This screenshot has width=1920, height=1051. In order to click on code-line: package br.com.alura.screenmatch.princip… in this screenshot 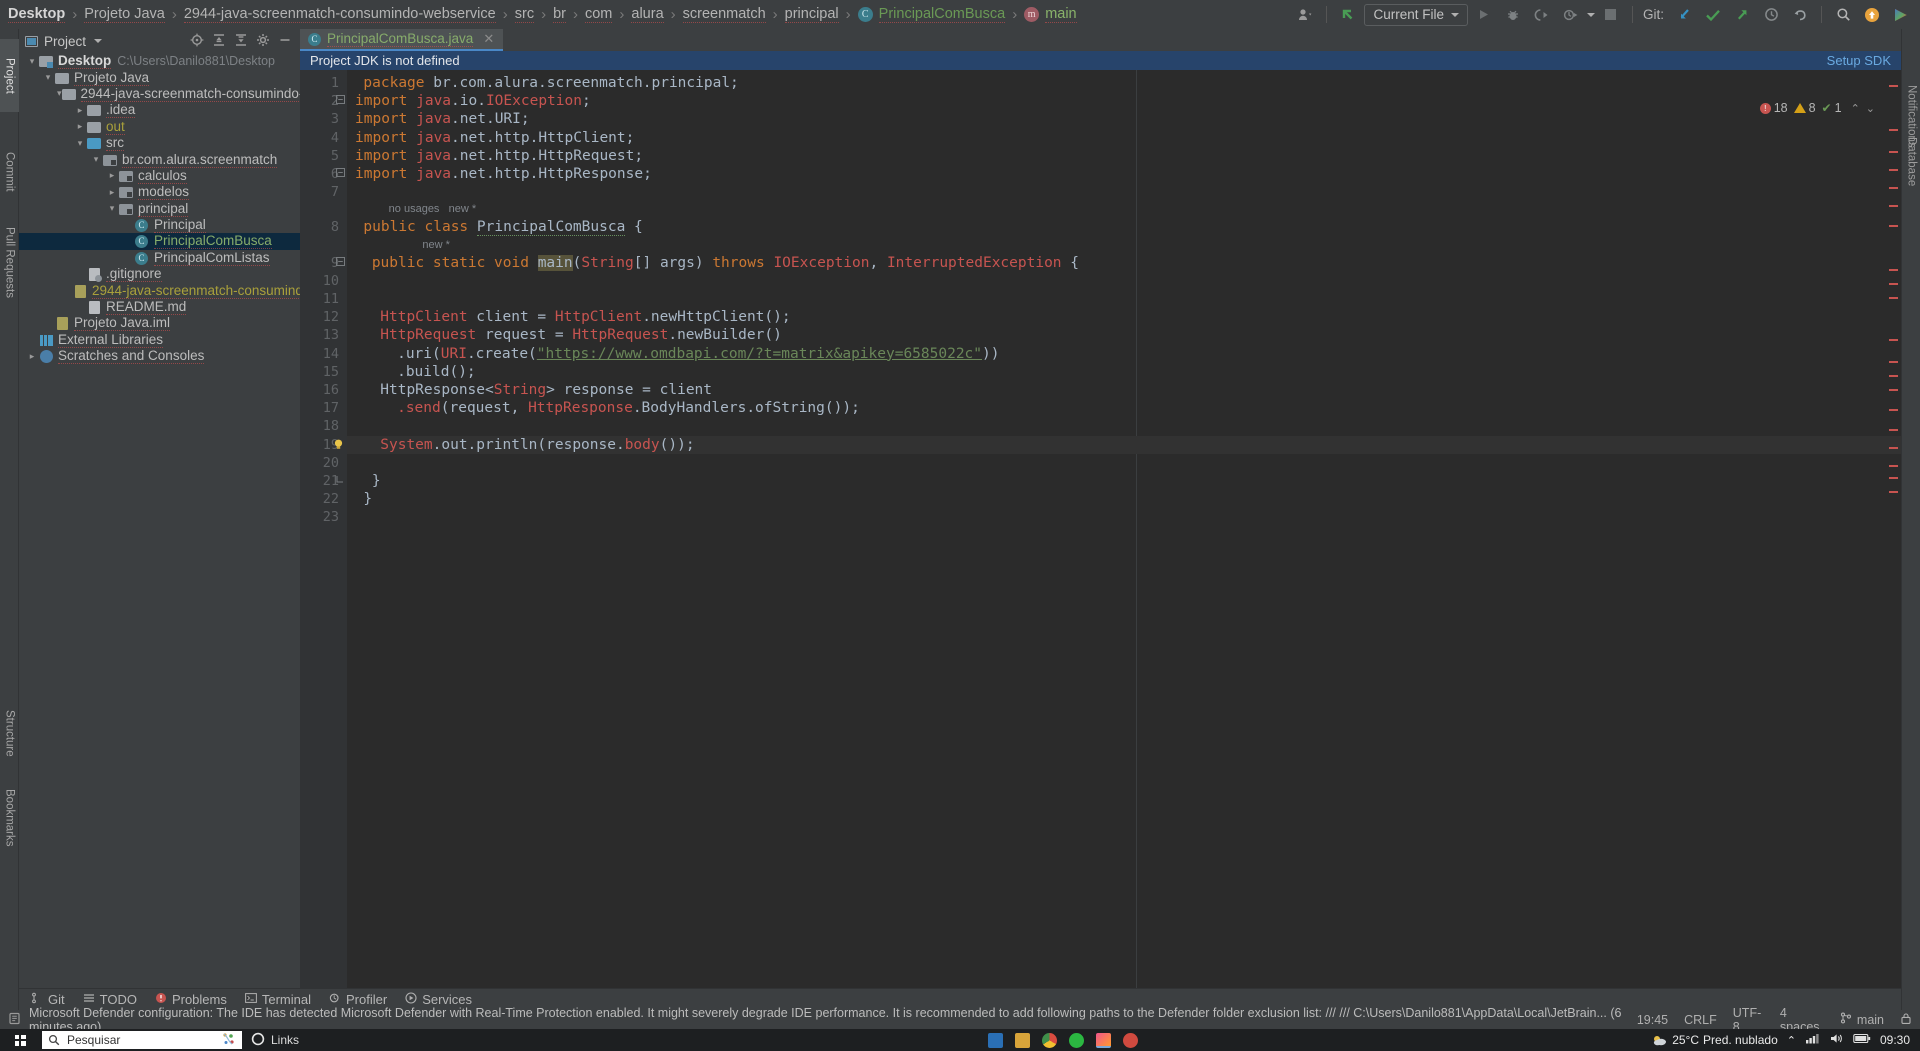, I will do `click(550, 83)`.